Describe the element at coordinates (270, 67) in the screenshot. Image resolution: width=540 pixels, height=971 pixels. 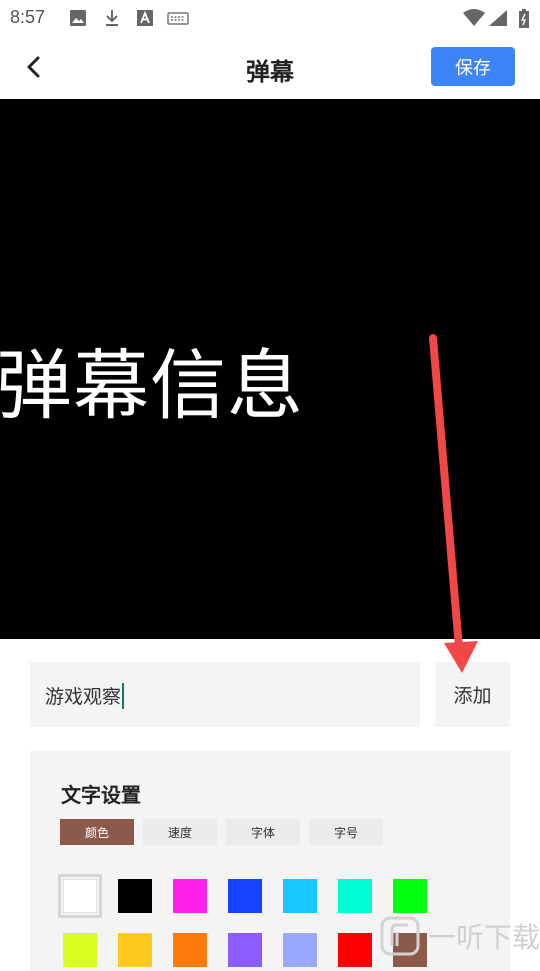
I see `top-bar: 弹幕 保存` at that location.